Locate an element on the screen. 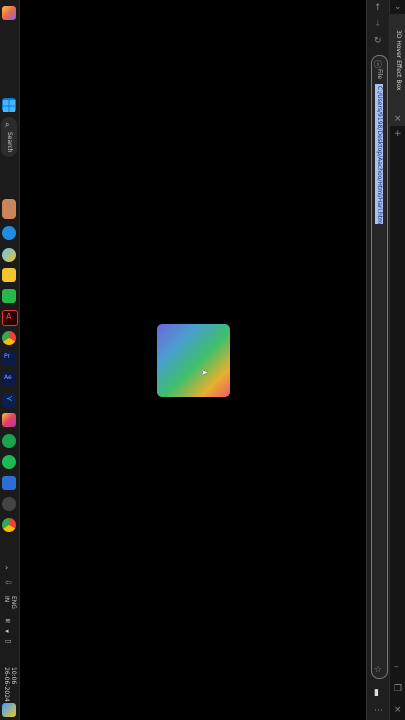  acrobat-glyph: A is located at coordinates (9, 316).